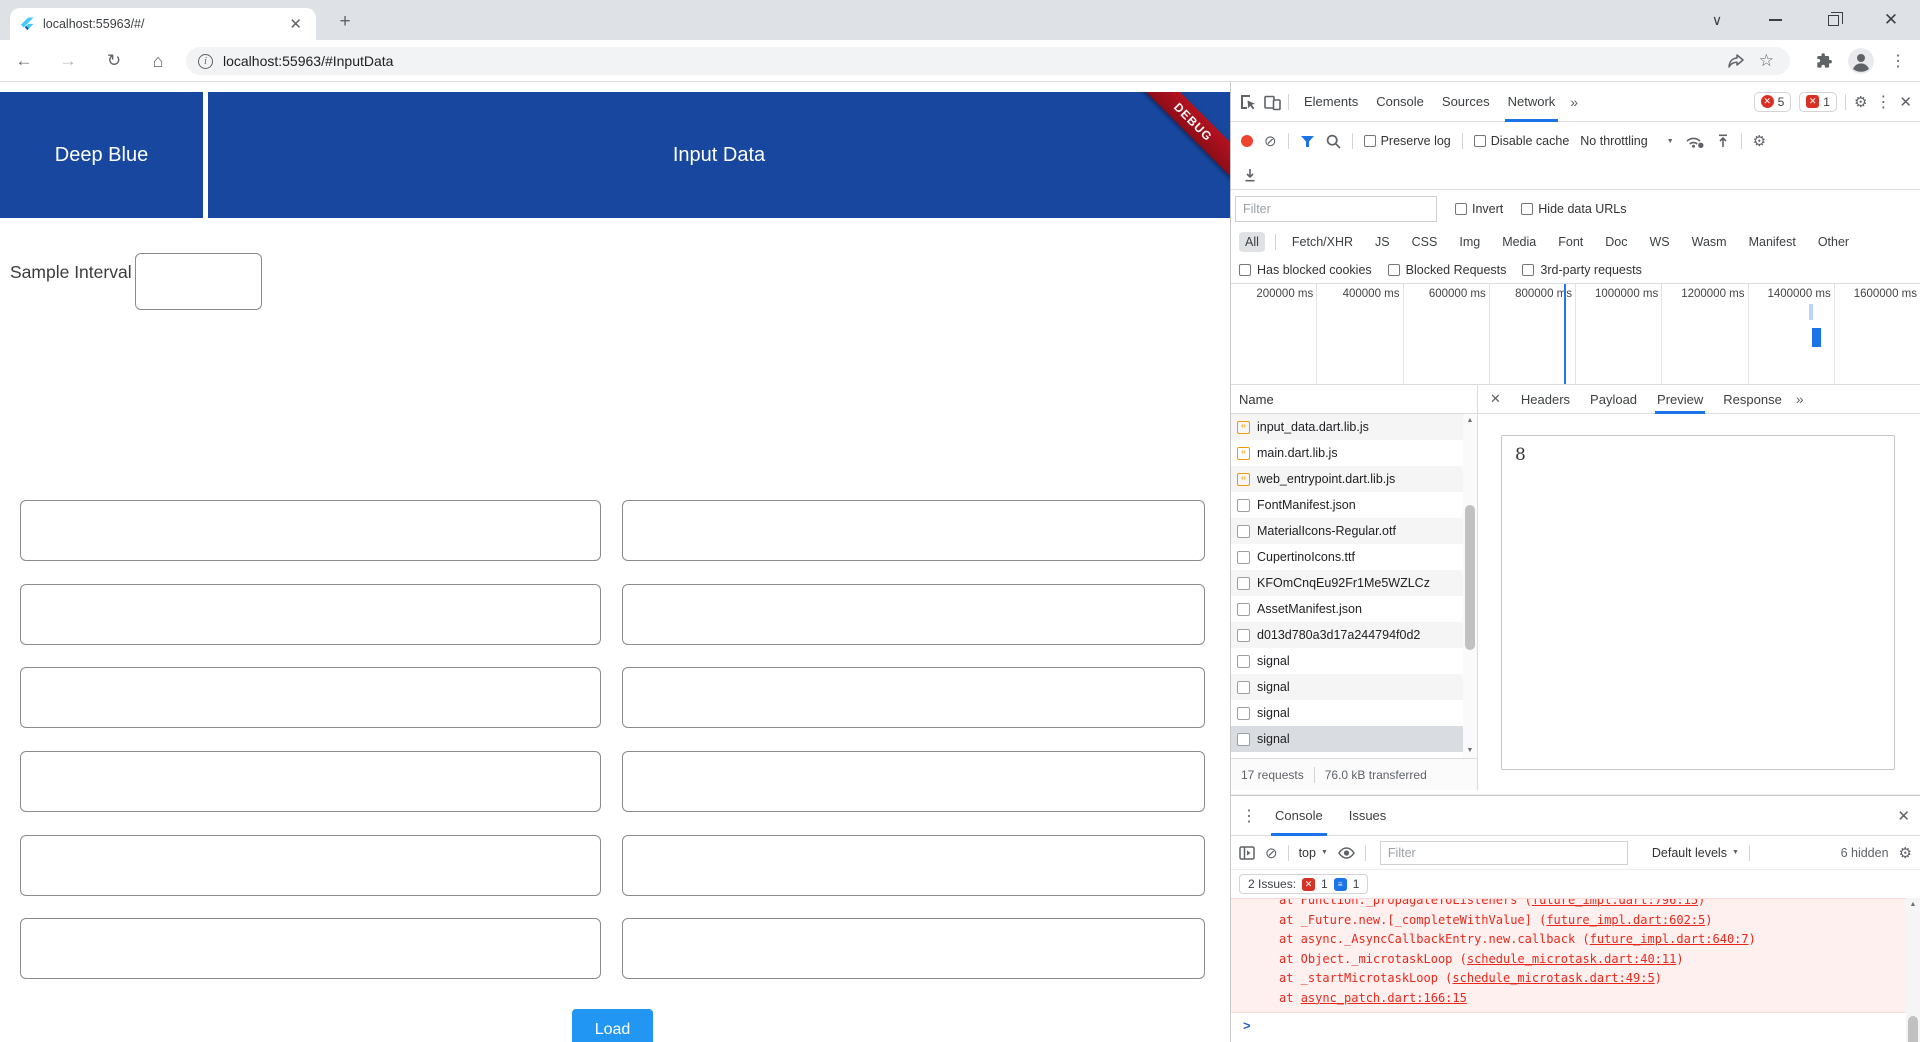 The width and height of the screenshot is (1920, 1042). I want to click on network-request-row: d013d780a3d17a244794f0d2, so click(1347, 635).